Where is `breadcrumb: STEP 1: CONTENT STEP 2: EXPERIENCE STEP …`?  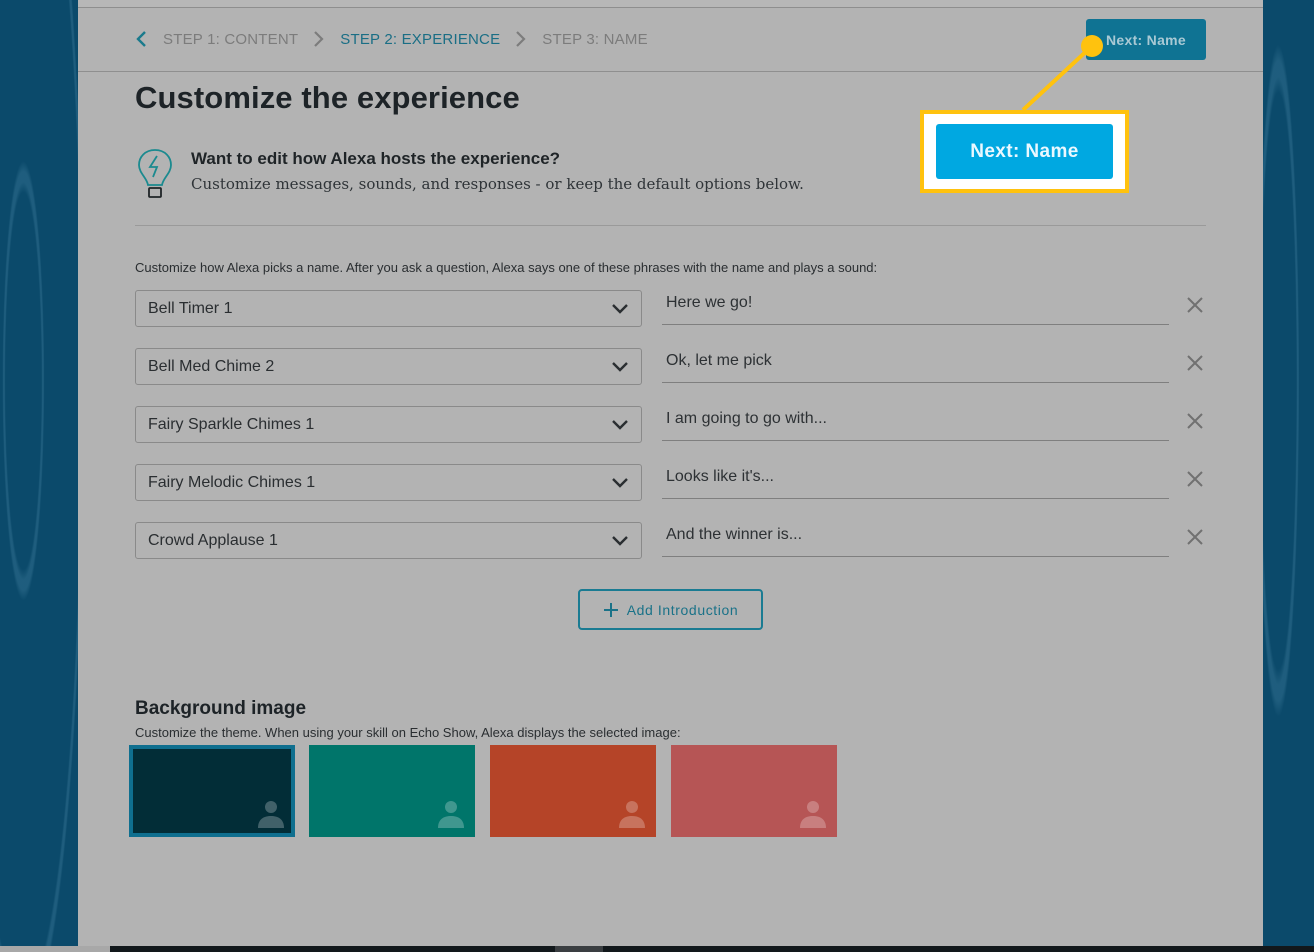
breadcrumb: STEP 1: CONTENT STEP 2: EXPERIENCE STEP … is located at coordinates (391, 39).